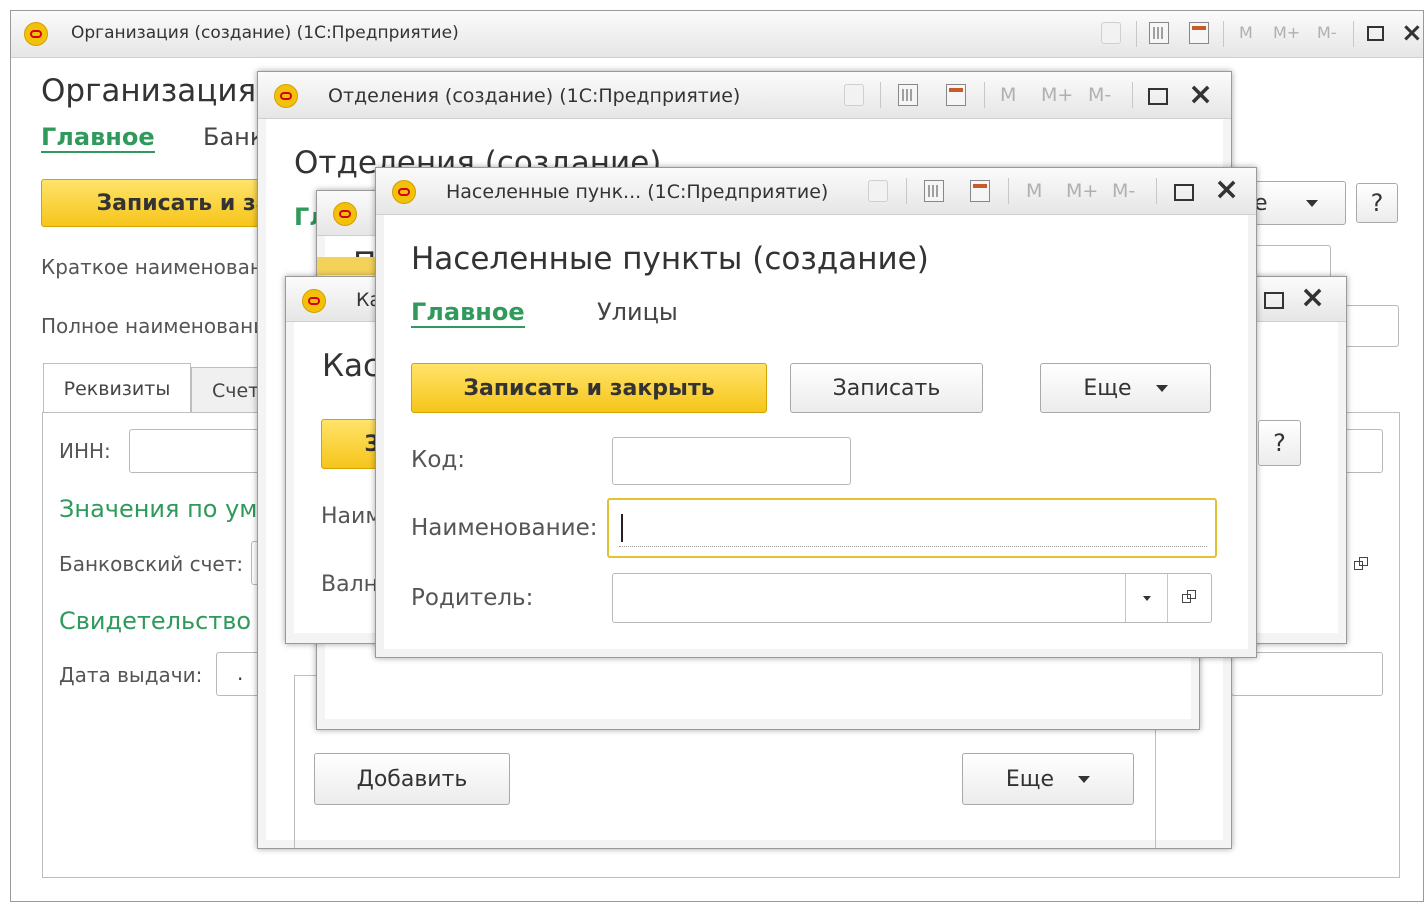 The image size is (1424, 902). Describe the element at coordinates (886, 388) in the screenshot. I see `write-button: Записать` at that location.